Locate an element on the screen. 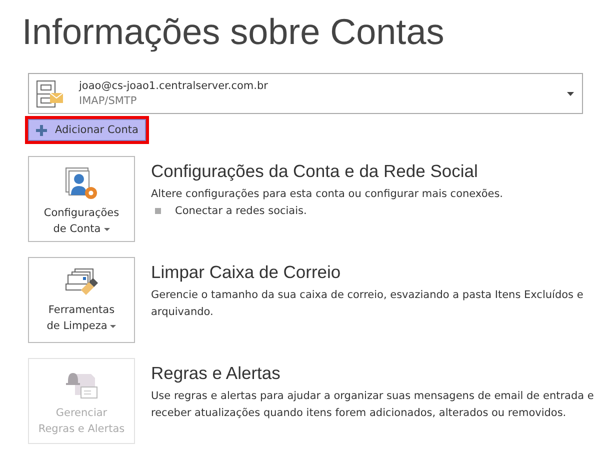 The image size is (610, 462). section-button: Configurações de Conta is located at coordinates (81, 199).